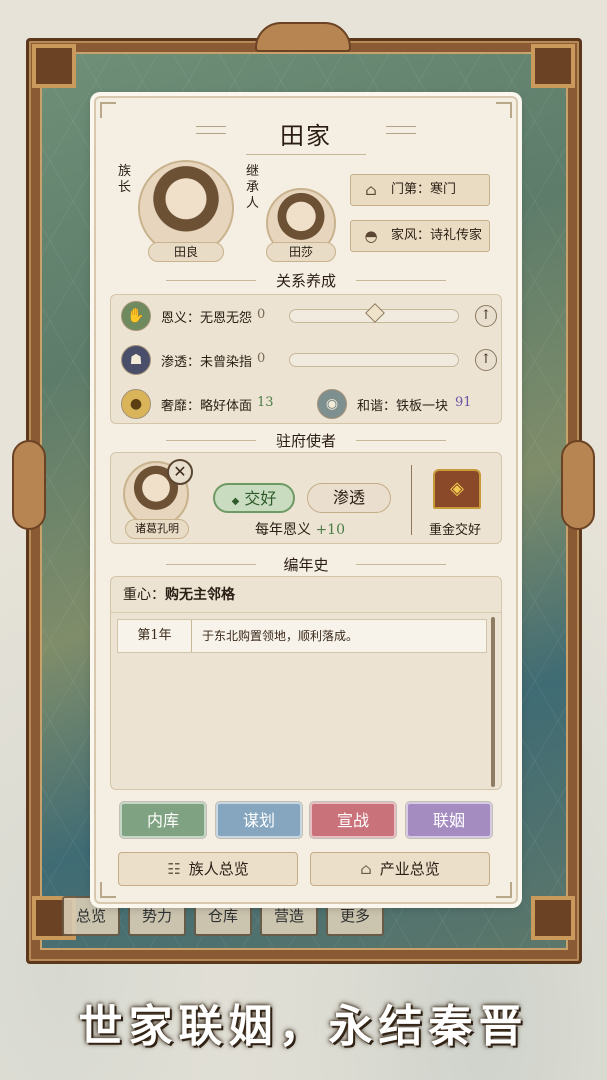  Describe the element at coordinates (259, 820) in the screenshot. I see `scheme-button: 谋划` at that location.